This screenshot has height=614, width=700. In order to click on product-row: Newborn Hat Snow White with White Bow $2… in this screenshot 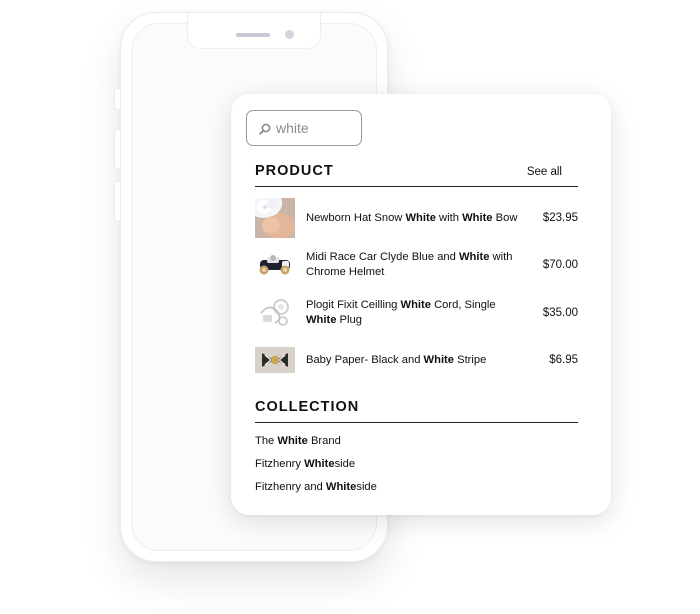, I will do `click(416, 218)`.